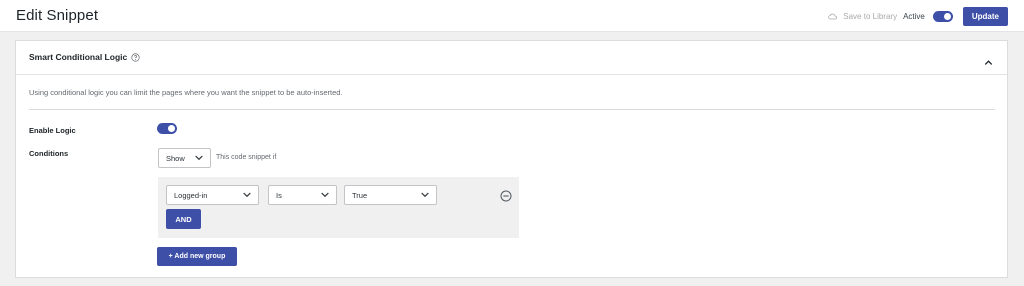 This screenshot has width=1024, height=286. What do you see at coordinates (985, 16) in the screenshot?
I see `update-button: Update` at bounding box center [985, 16].